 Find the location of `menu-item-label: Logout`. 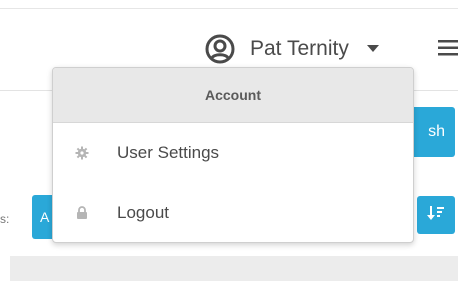

menu-item-label: Logout is located at coordinates (143, 212).